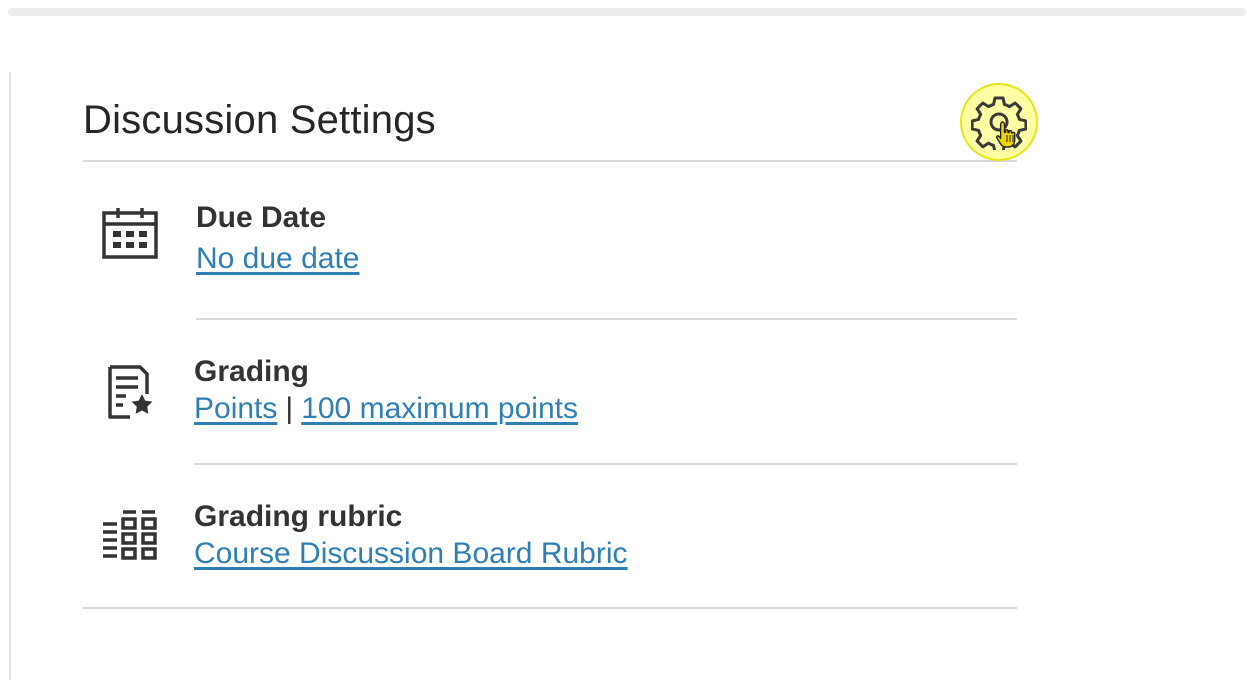  What do you see at coordinates (130, 537) in the screenshot?
I see `rubric-grid-icon` at bounding box center [130, 537].